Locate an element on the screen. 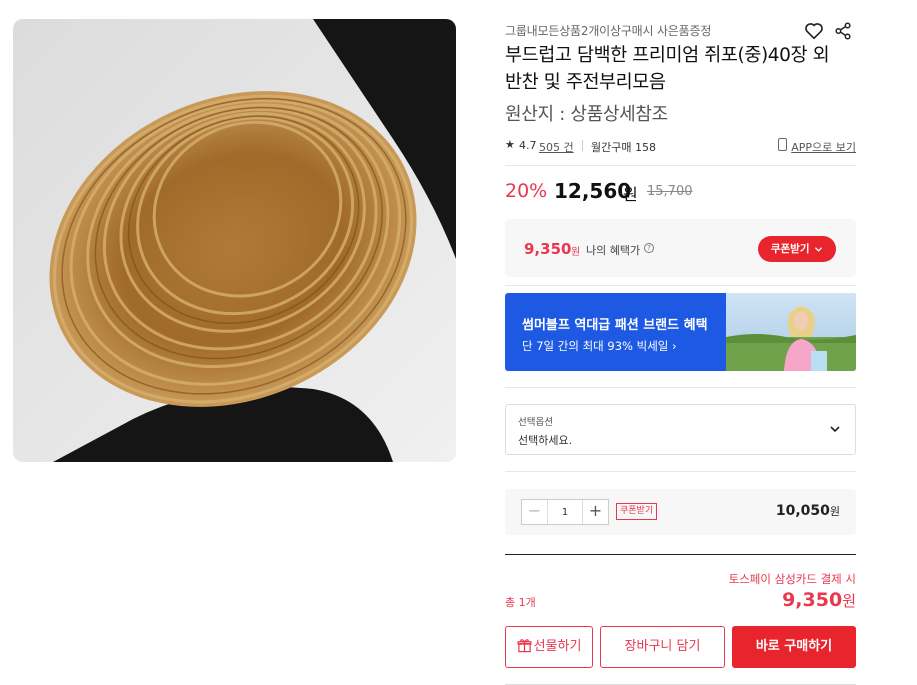  product-meta: ★ 4.7 505 건 월간구매 158 APP으로 보기 is located at coordinates (680, 147).